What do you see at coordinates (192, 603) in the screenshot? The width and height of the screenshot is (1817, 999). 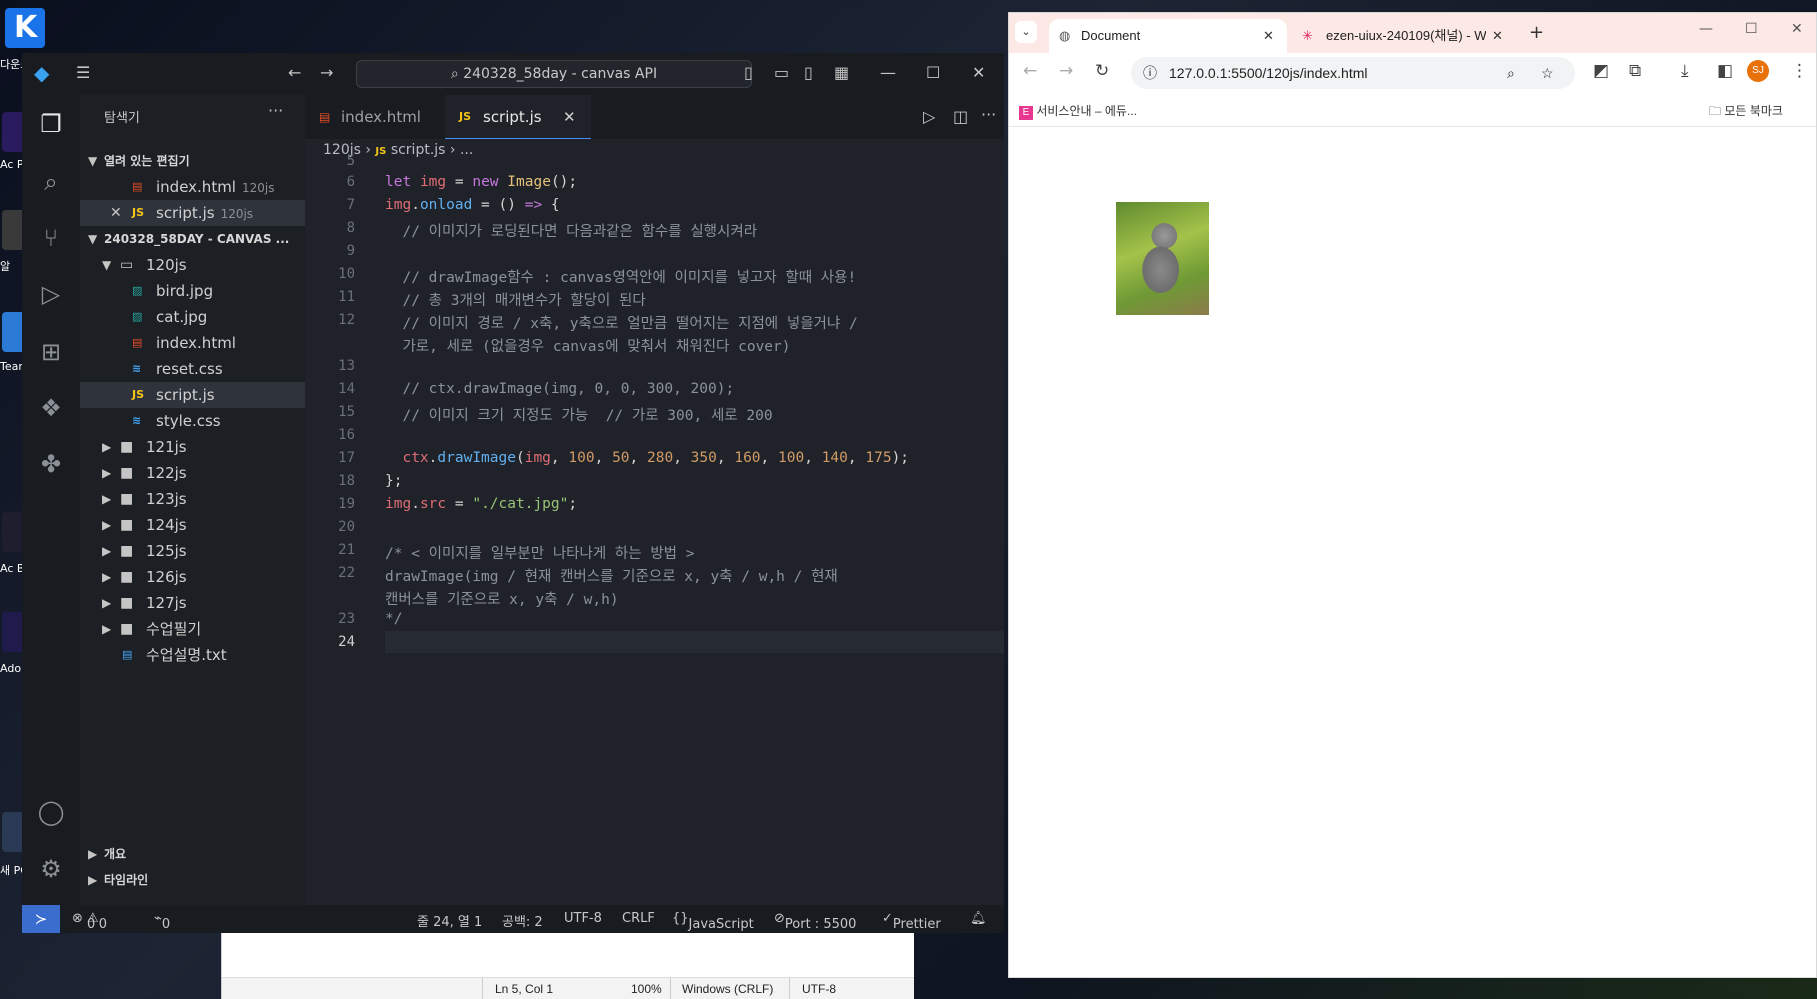 I see `folder-item: ▶ ■ 127js` at bounding box center [192, 603].